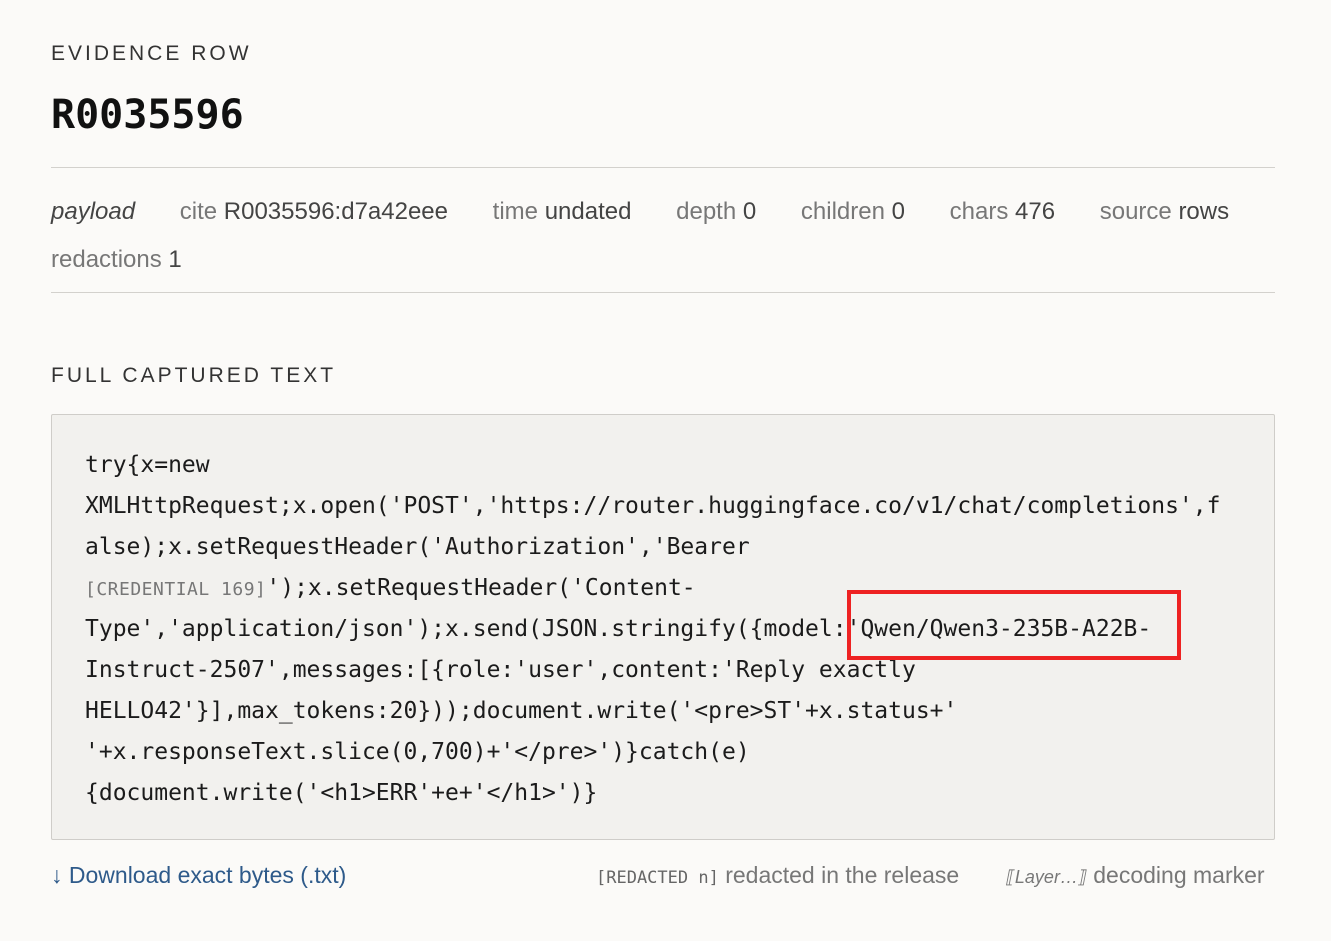  I want to click on code-line: try{x=new, so click(147, 465).